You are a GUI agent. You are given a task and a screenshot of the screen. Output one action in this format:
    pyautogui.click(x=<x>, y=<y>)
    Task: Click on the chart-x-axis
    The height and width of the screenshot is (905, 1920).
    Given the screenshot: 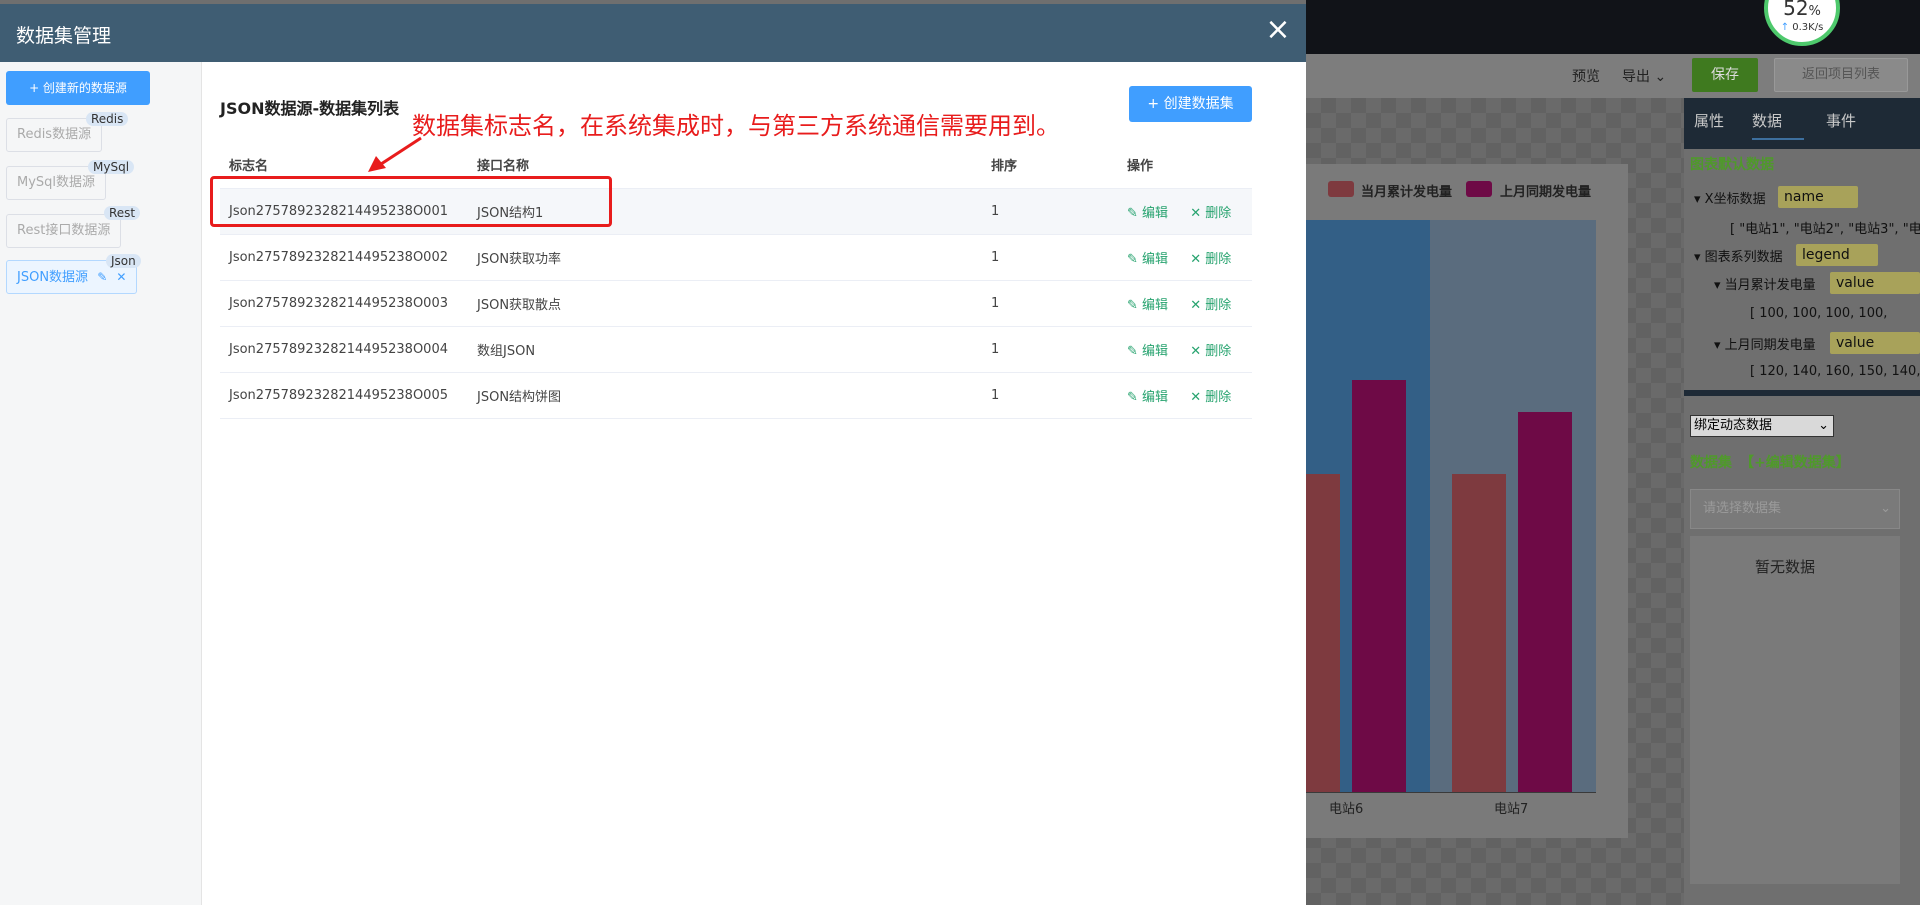 What is the action you would take?
    pyautogui.click(x=1451, y=792)
    